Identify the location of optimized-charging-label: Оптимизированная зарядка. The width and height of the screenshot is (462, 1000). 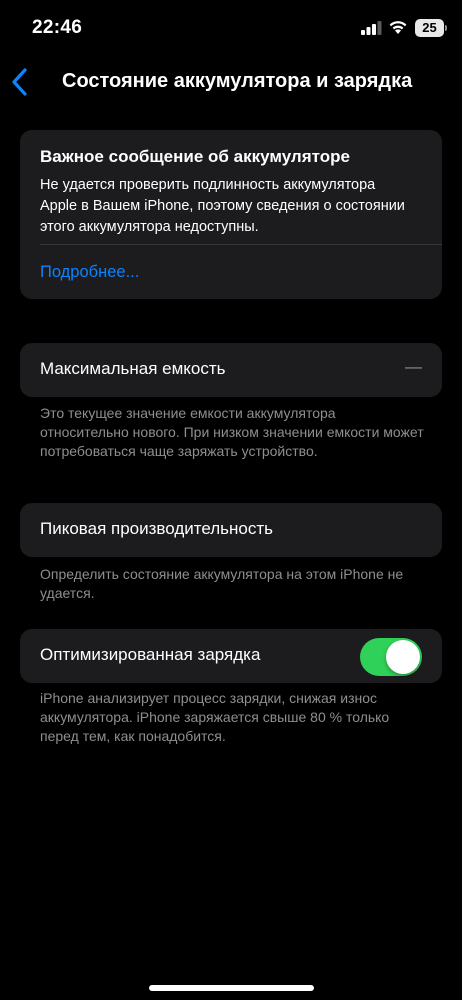
(150, 654).